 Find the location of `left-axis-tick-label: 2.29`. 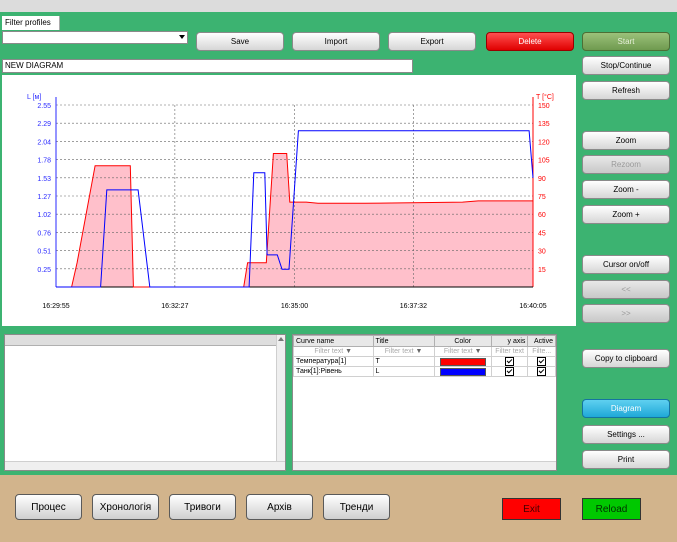

left-axis-tick-label: 2.29 is located at coordinates (44, 124).